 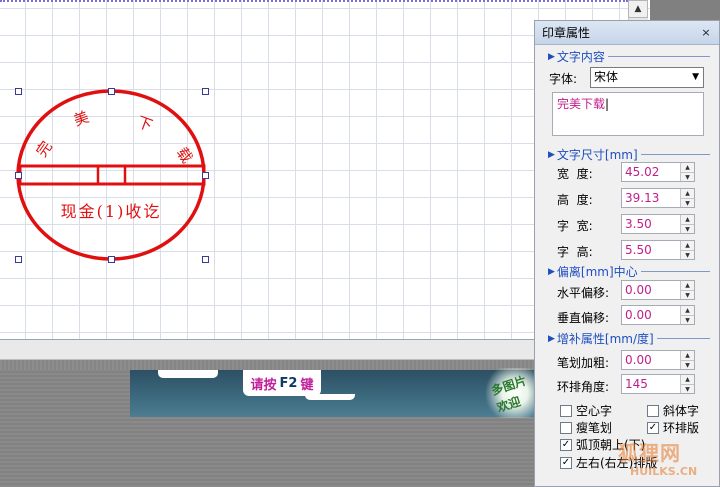 I want to click on scroll-up-arrow-icon: ▲, so click(x=638, y=9).